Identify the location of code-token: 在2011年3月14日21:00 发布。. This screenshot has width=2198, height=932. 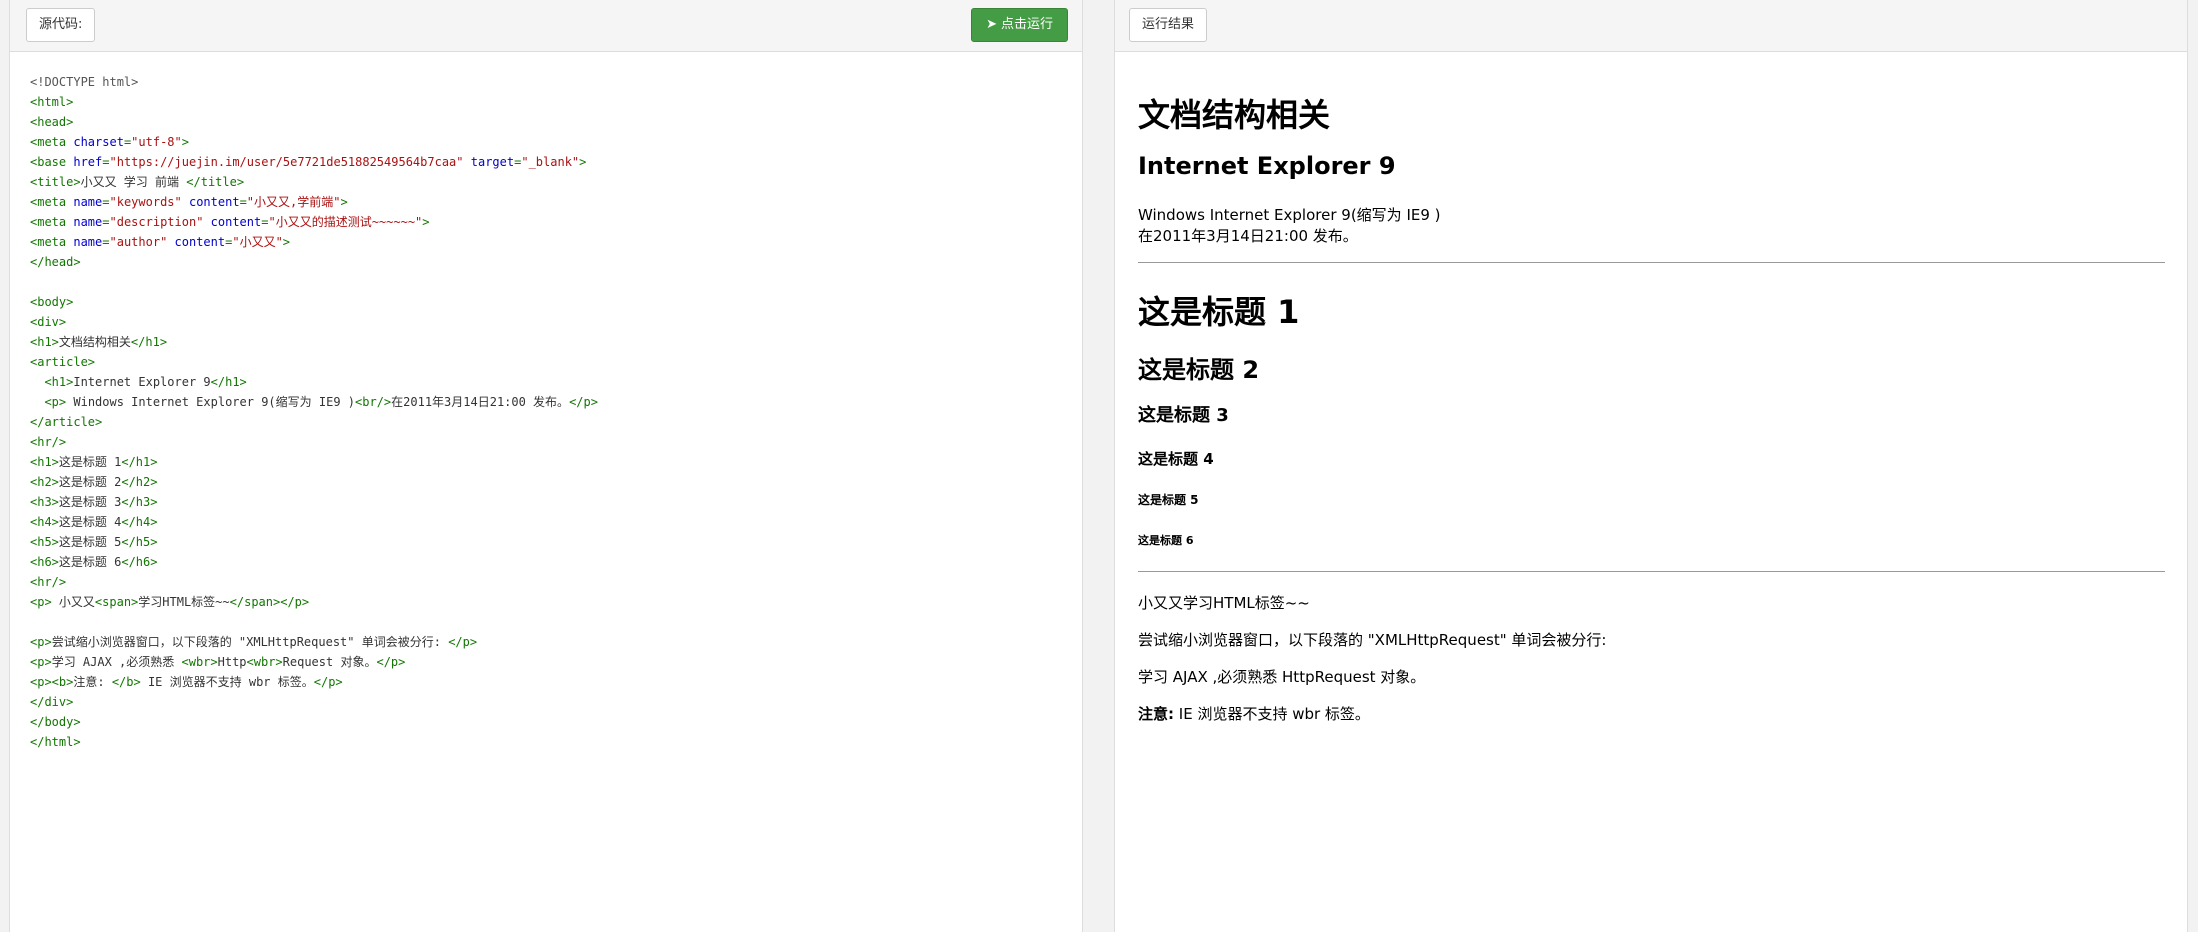
(480, 402).